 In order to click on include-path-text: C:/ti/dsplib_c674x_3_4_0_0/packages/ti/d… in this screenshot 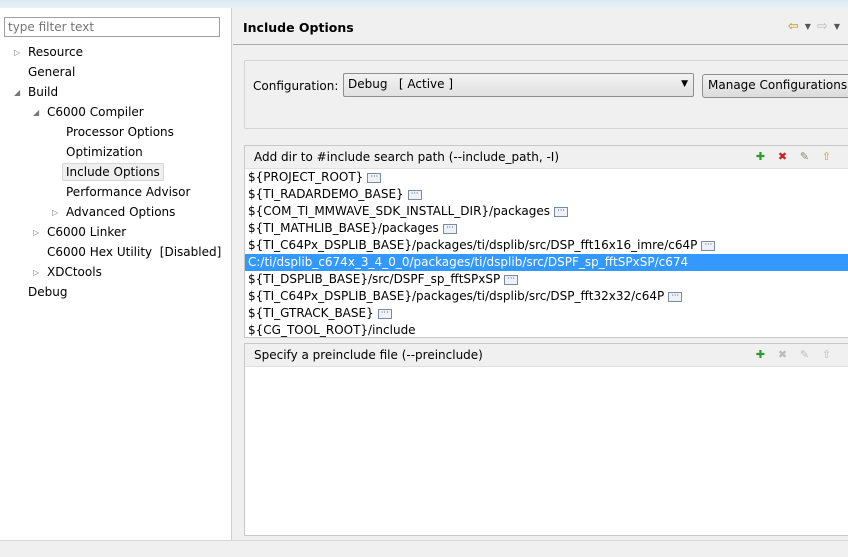, I will do `click(468, 262)`.